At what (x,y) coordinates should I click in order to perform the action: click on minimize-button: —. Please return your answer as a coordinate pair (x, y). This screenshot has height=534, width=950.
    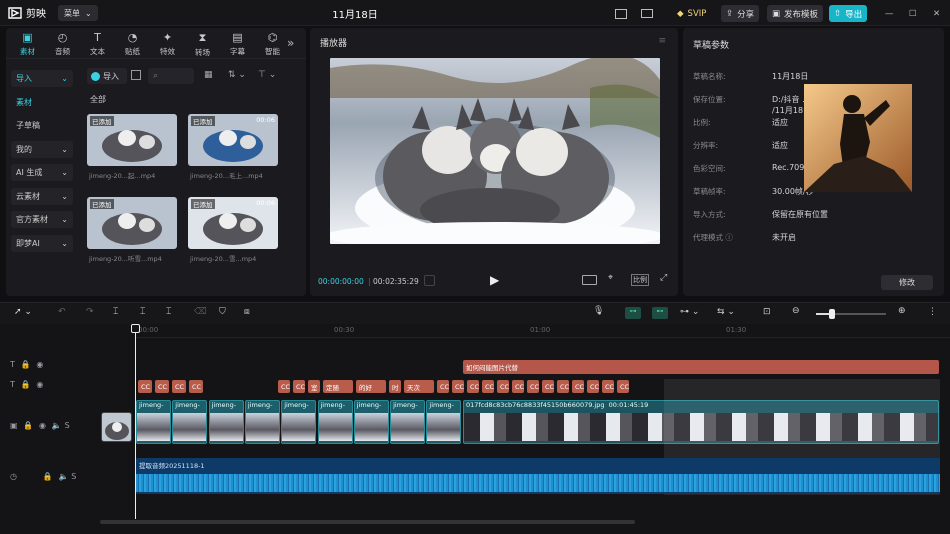
    Looking at the image, I should click on (889, 13).